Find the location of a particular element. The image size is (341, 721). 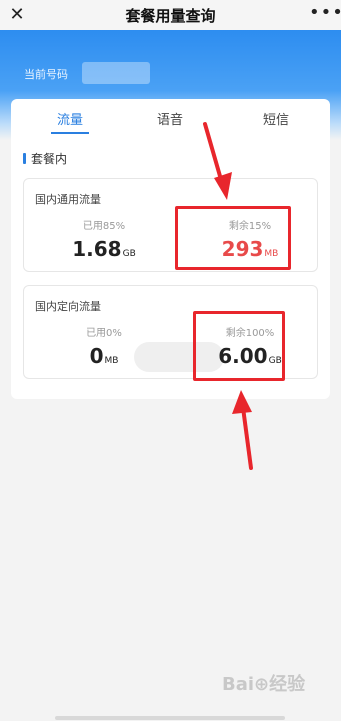

package-title: 国内通用流量 is located at coordinates (68, 199).